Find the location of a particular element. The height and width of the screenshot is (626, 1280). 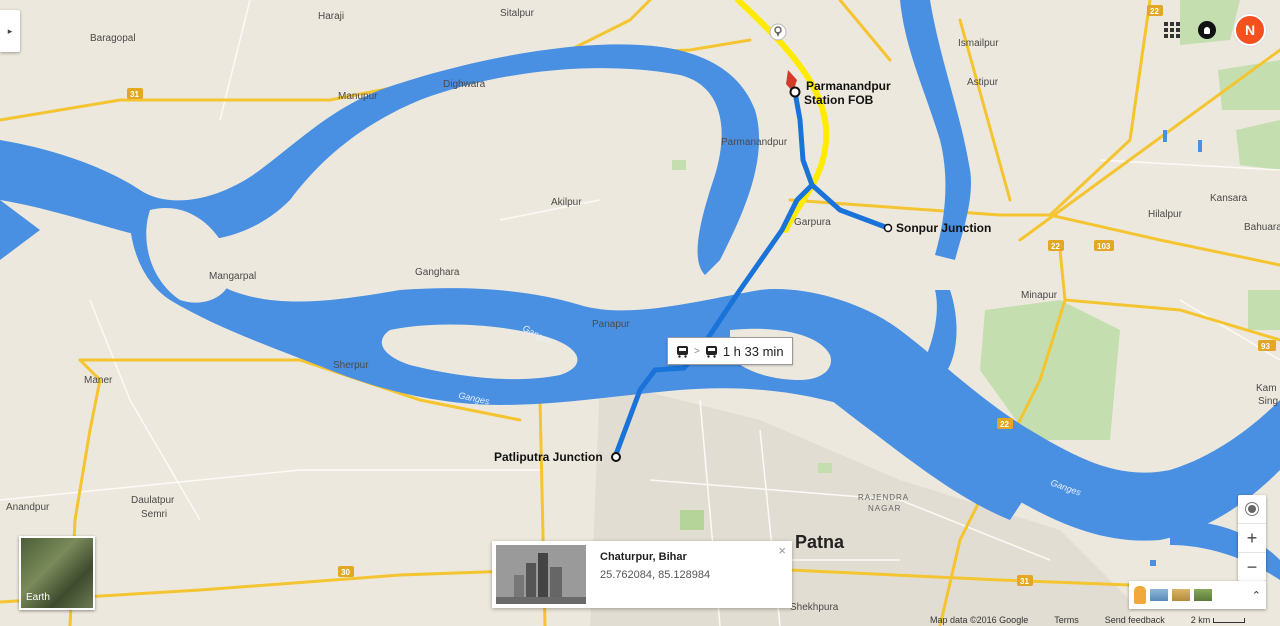

chevron-icon: > is located at coordinates (697, 351).